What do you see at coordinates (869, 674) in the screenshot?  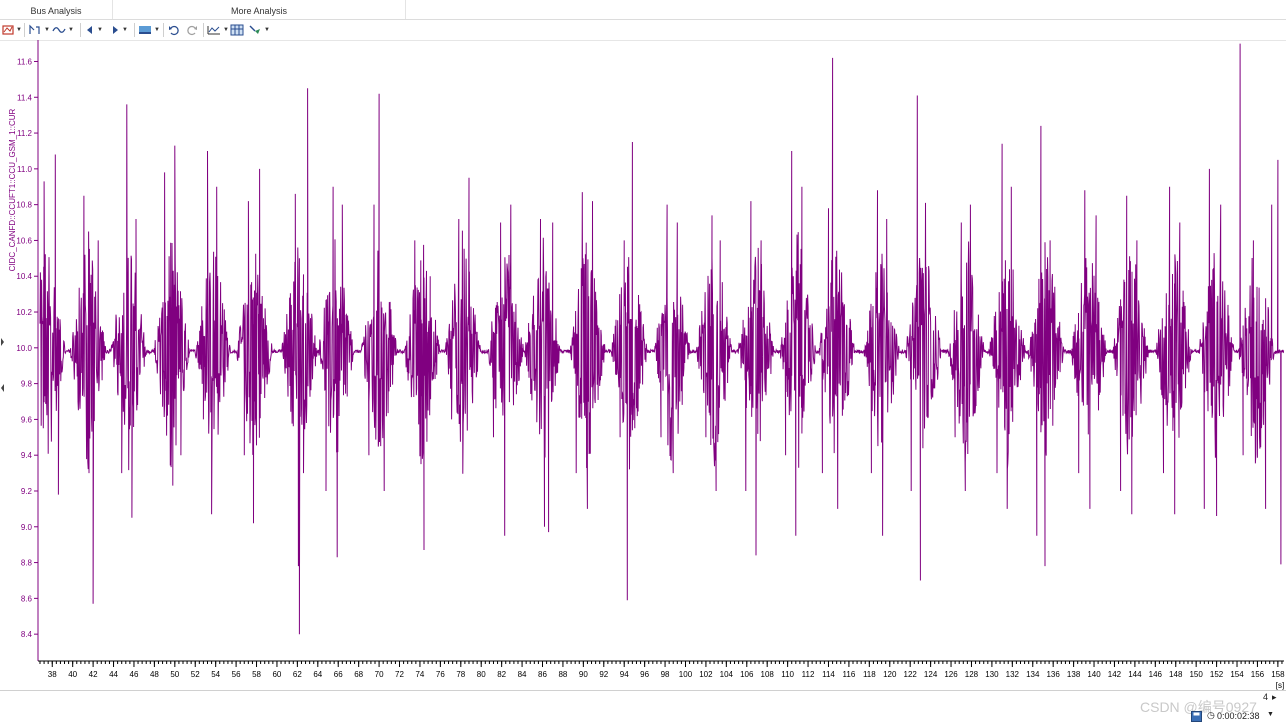 I see `x-tick-label: 118` at bounding box center [869, 674].